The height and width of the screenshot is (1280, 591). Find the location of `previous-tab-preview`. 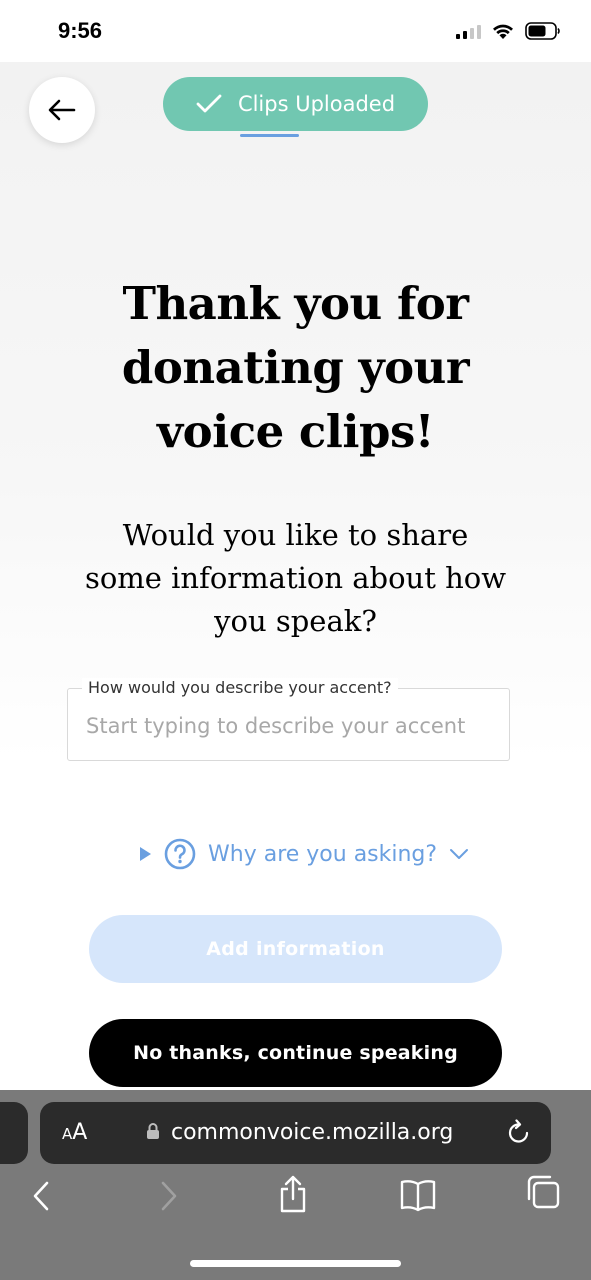

previous-tab-preview is located at coordinates (14, 1133).